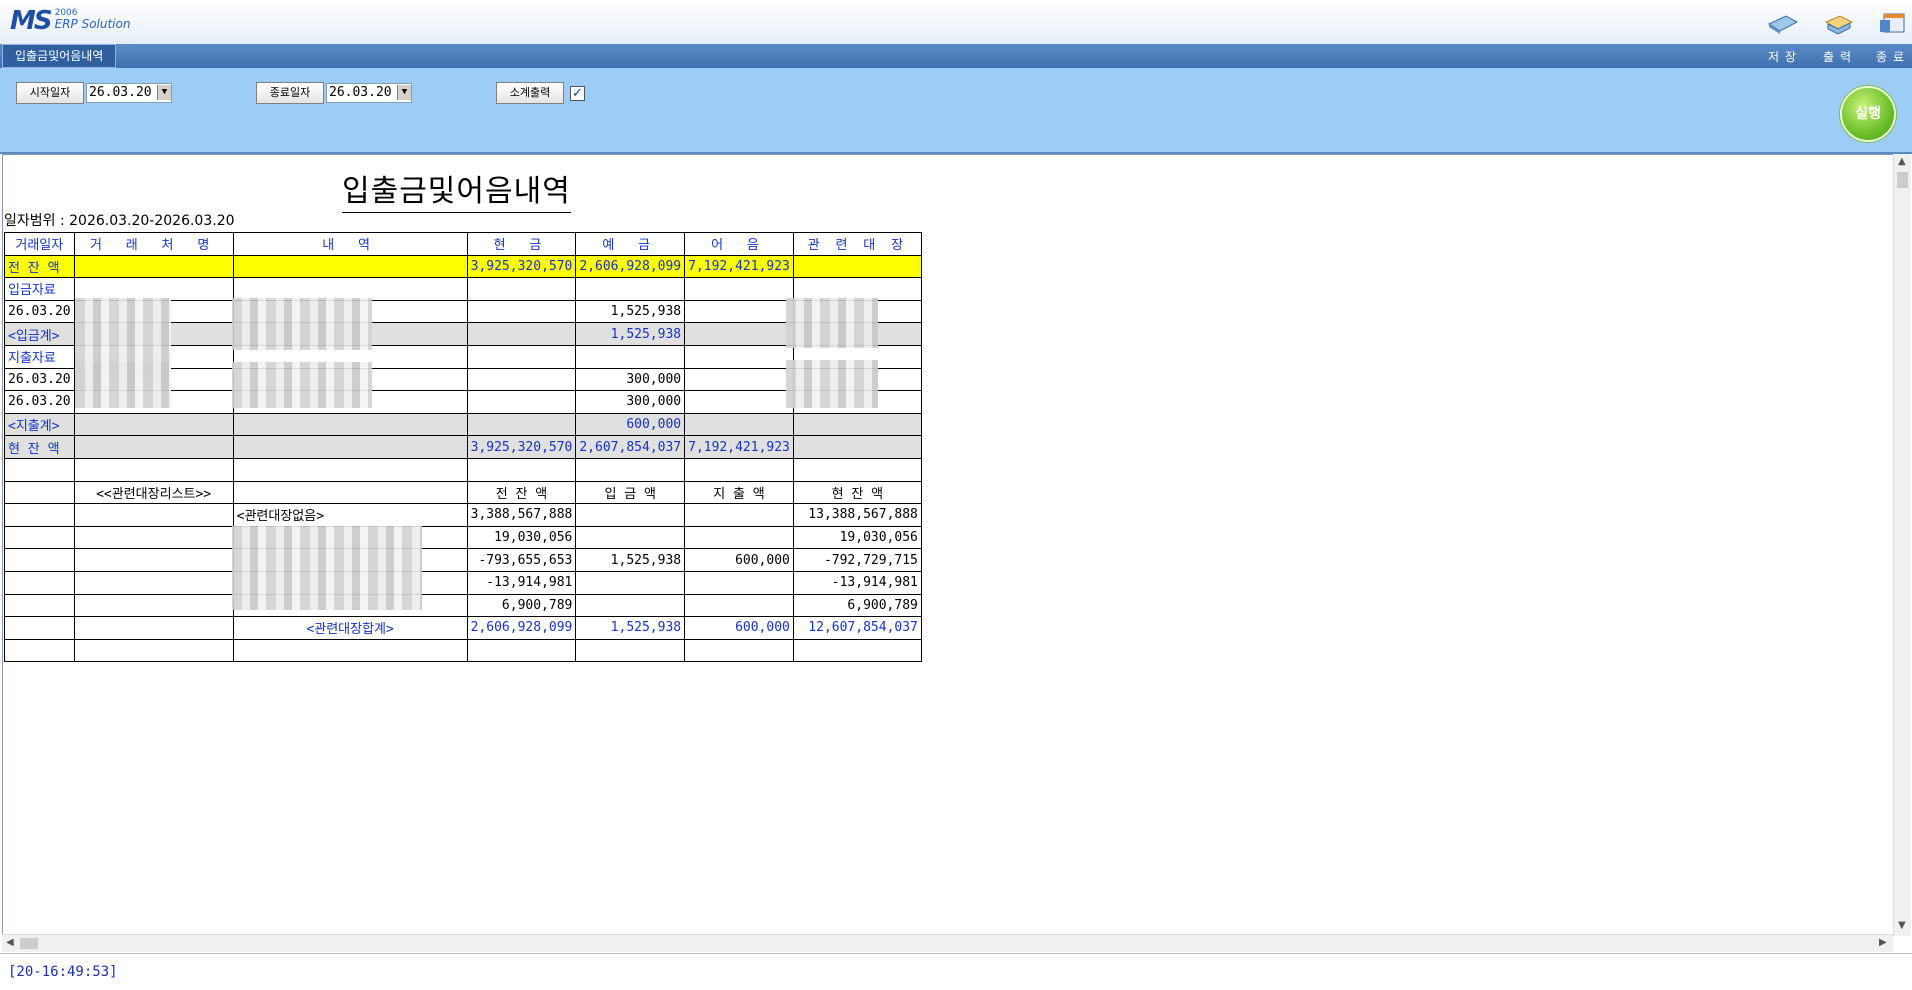 The width and height of the screenshot is (1912, 990). I want to click on ledger-col-in: 입 금 액, so click(630, 492).